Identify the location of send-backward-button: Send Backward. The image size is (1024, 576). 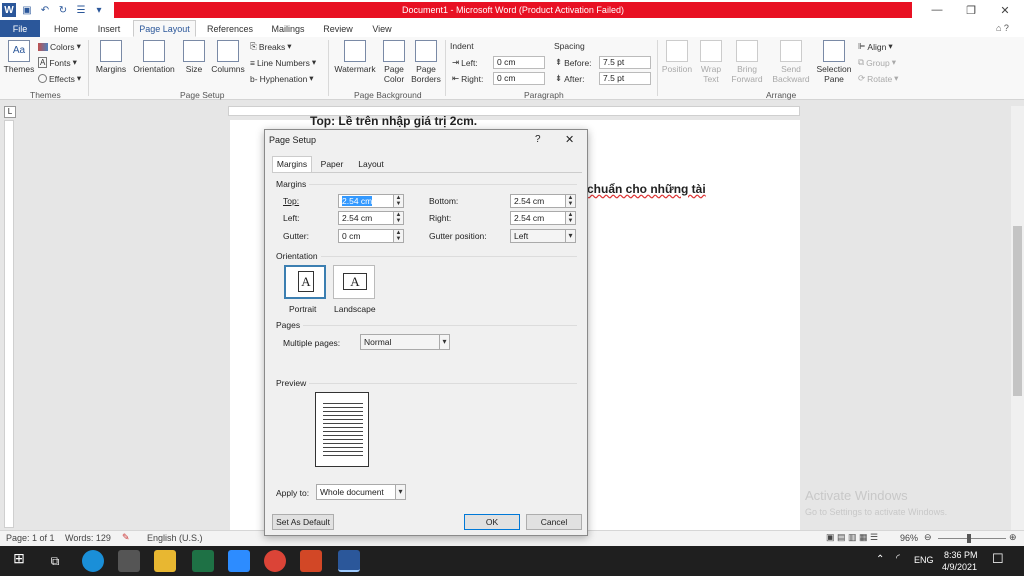
(791, 62).